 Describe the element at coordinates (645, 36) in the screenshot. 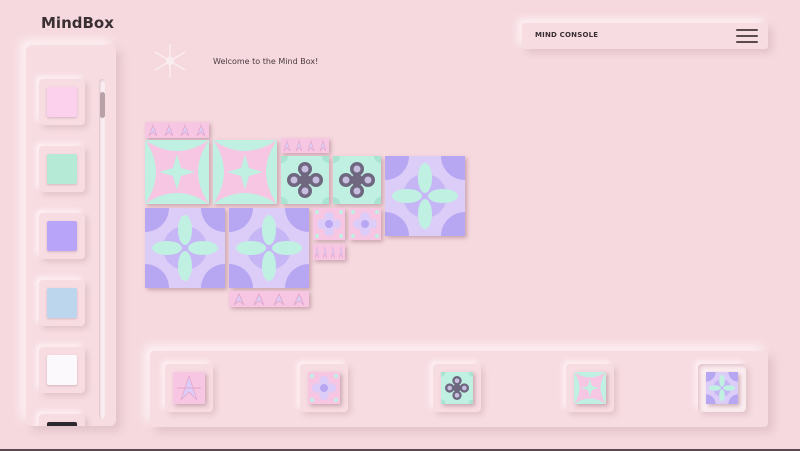

I see `mind-console-bar: MIND CONSOLE` at that location.